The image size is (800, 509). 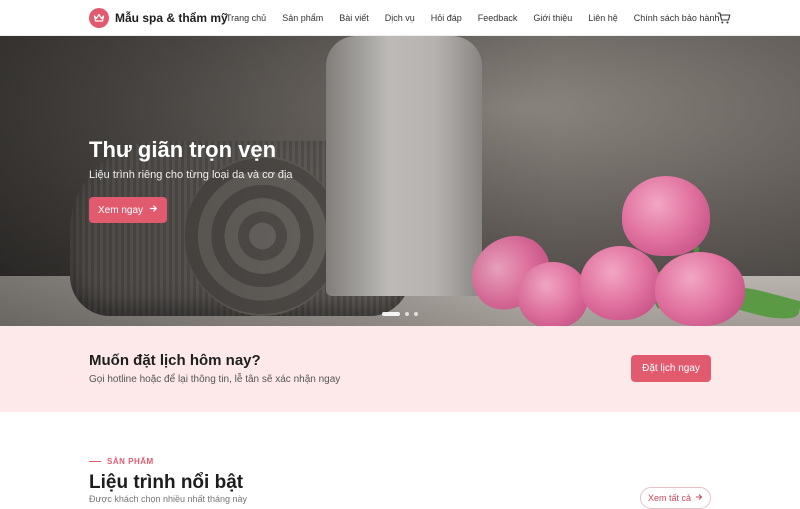 I want to click on nav-item-posts: Bài viết, so click(x=354, y=18).